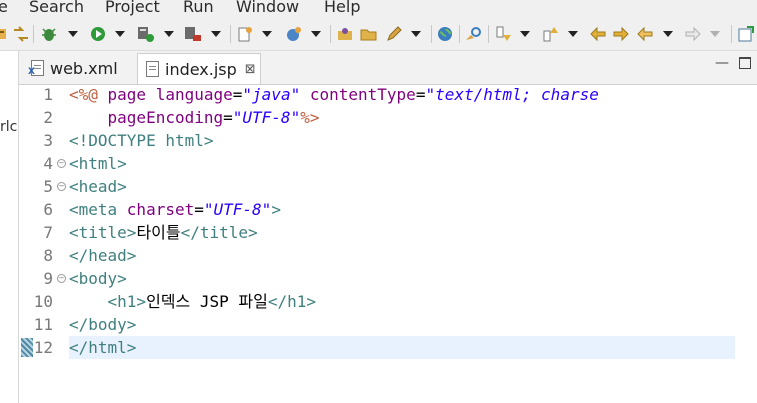  Describe the element at coordinates (192, 301) in the screenshot. I see `code-line: <h1>인덱스 JSP 파일</h1>` at that location.